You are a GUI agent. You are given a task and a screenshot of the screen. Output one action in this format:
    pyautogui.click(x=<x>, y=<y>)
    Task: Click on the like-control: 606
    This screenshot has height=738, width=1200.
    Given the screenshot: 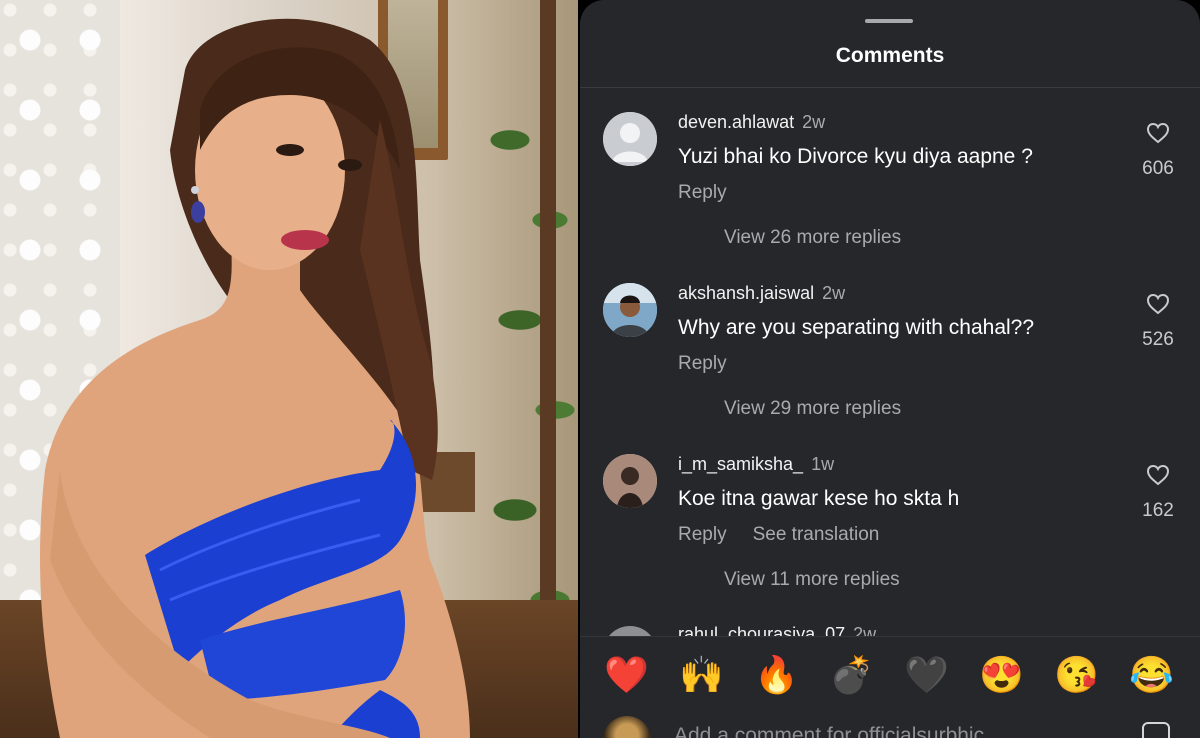 What is the action you would take?
    pyautogui.click(x=1158, y=151)
    